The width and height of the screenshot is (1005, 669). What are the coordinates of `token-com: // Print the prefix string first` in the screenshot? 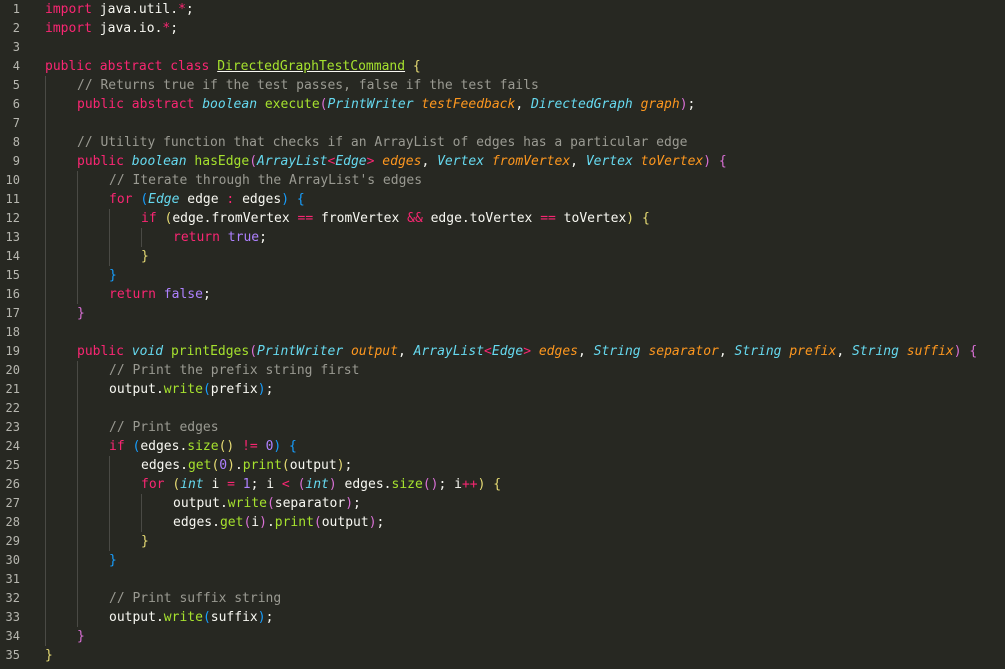 It's located at (234, 370).